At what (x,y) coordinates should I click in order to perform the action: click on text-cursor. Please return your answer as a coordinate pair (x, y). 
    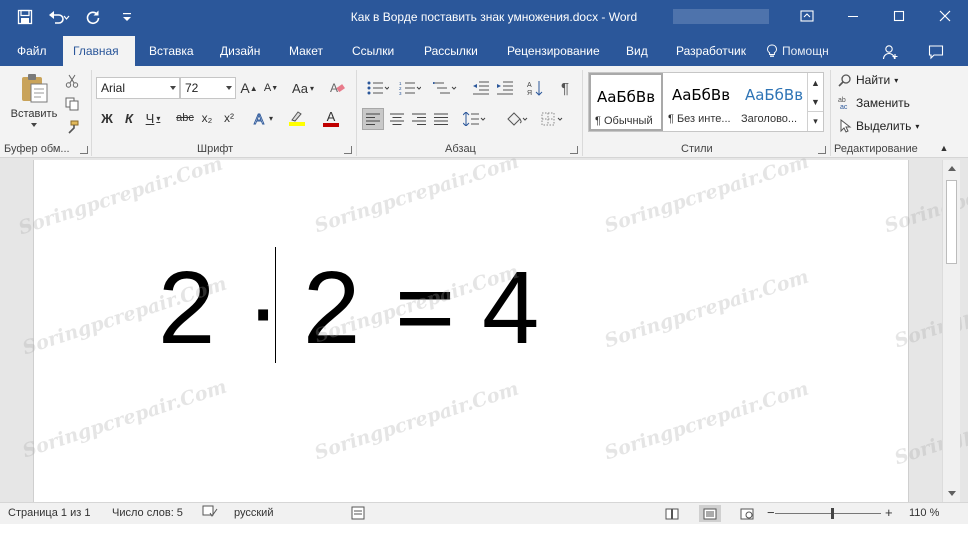
    Looking at the image, I should click on (275, 305).